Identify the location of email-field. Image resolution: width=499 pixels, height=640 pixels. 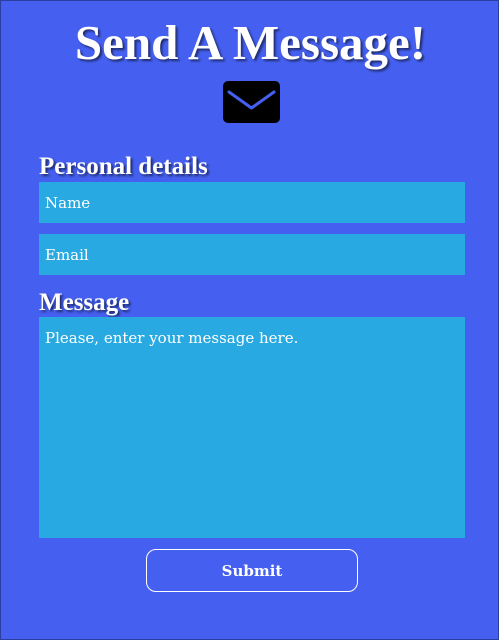
(252, 254).